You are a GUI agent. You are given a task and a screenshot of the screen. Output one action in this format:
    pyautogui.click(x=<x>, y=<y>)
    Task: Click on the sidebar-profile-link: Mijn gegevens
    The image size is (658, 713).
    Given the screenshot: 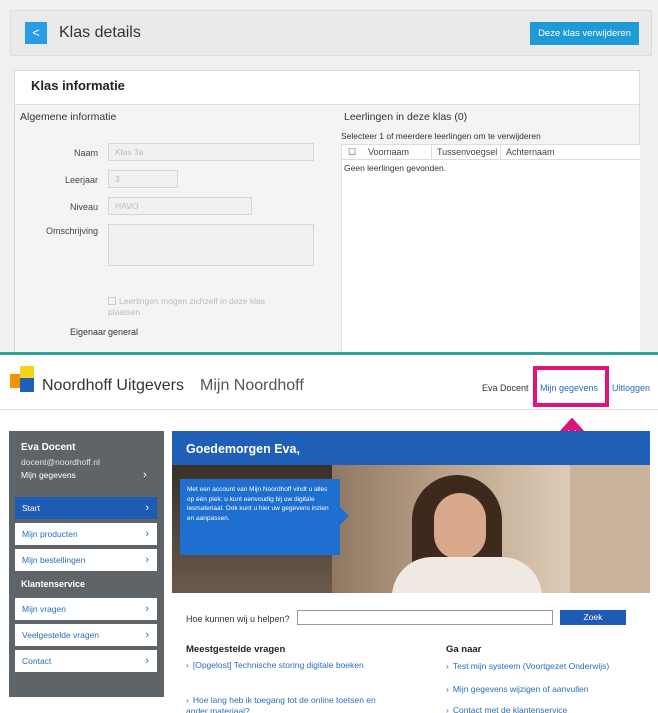 What is the action you would take?
    pyautogui.click(x=48, y=475)
    